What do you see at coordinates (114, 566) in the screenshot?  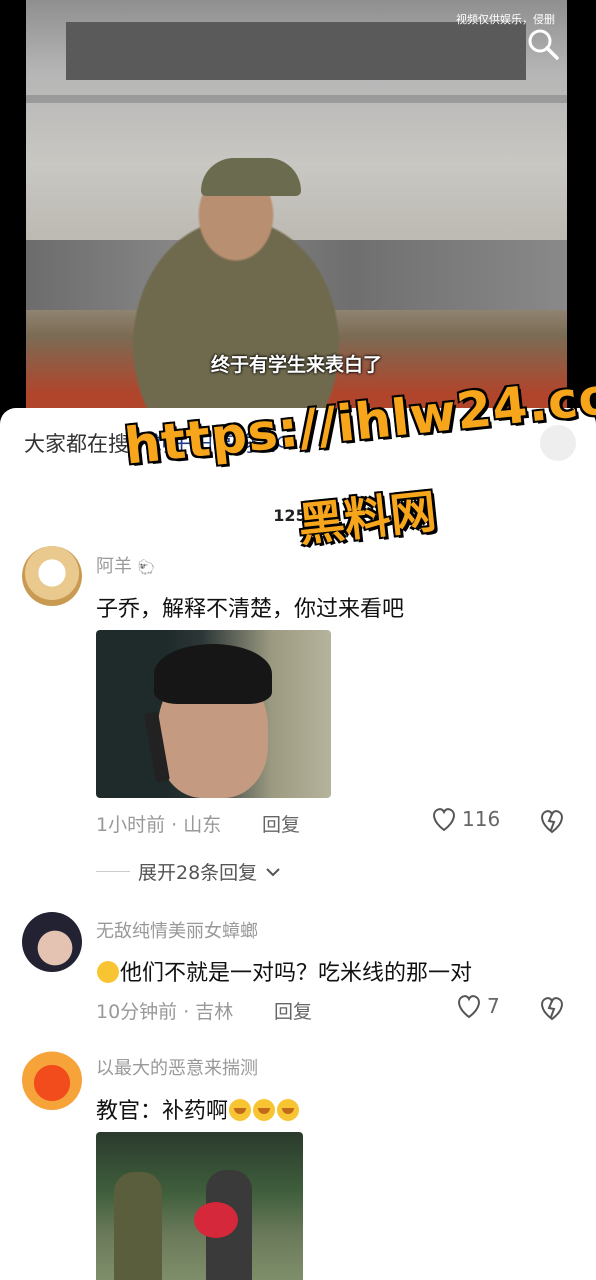 I see `username-text: 阿羊` at bounding box center [114, 566].